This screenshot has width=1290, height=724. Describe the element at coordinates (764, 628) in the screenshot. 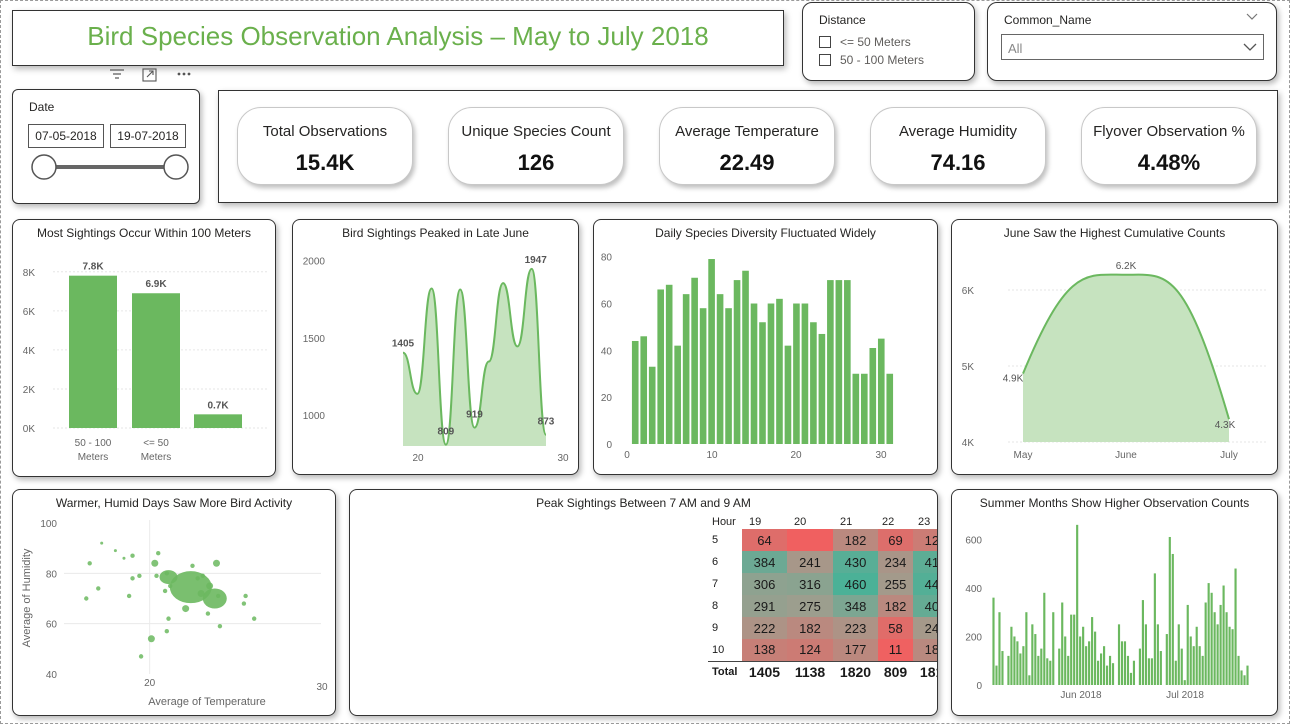

I see `heatmap-cell: 222` at that location.